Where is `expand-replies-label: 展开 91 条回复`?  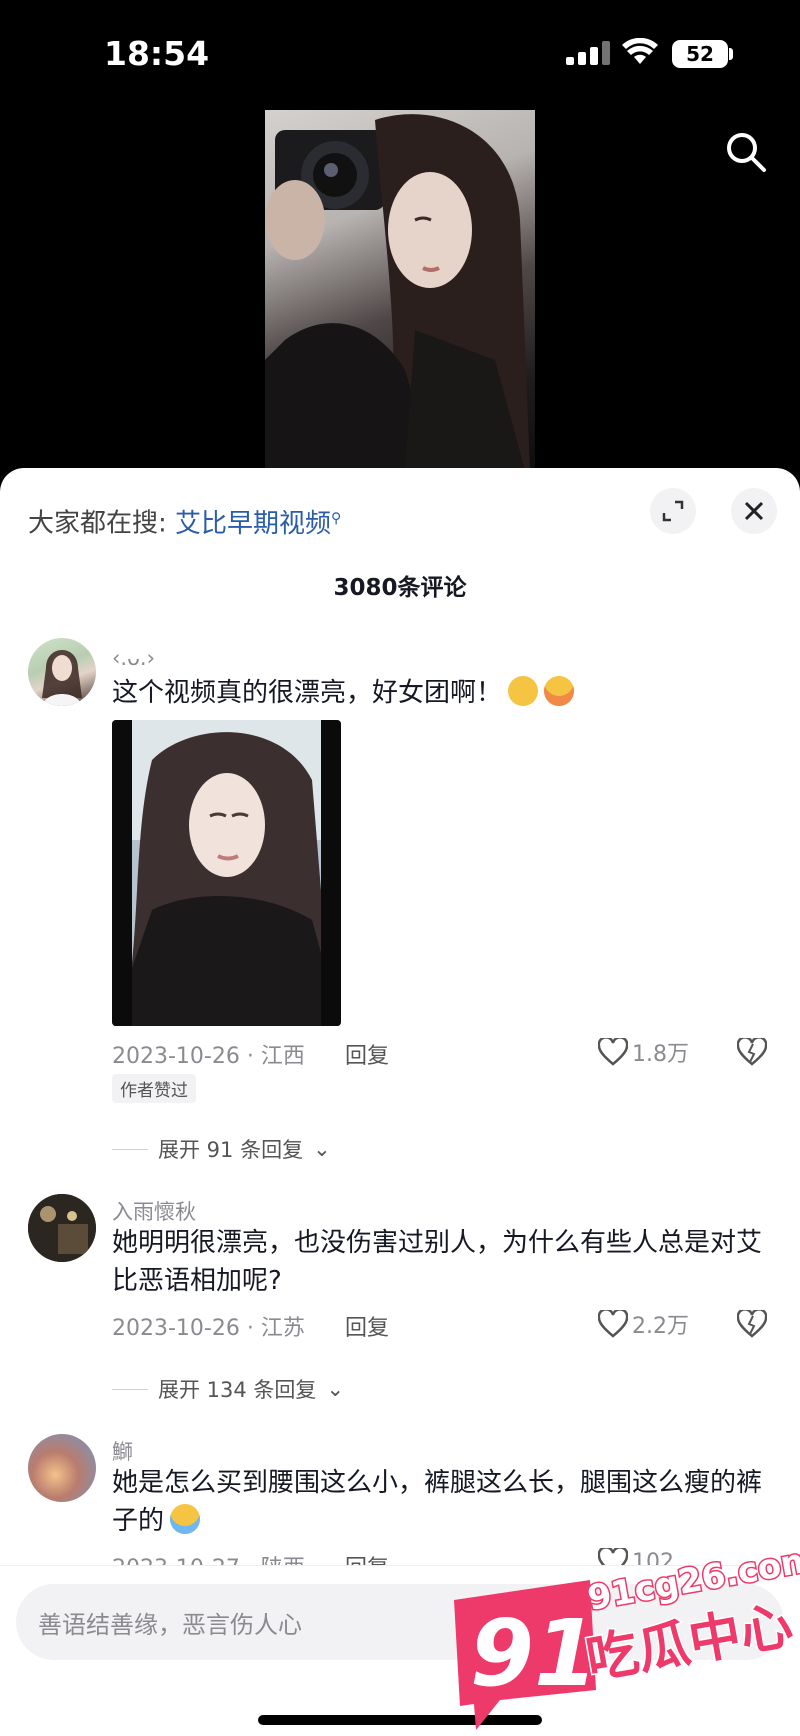 expand-replies-label: 展开 91 条回复 is located at coordinates (231, 1150).